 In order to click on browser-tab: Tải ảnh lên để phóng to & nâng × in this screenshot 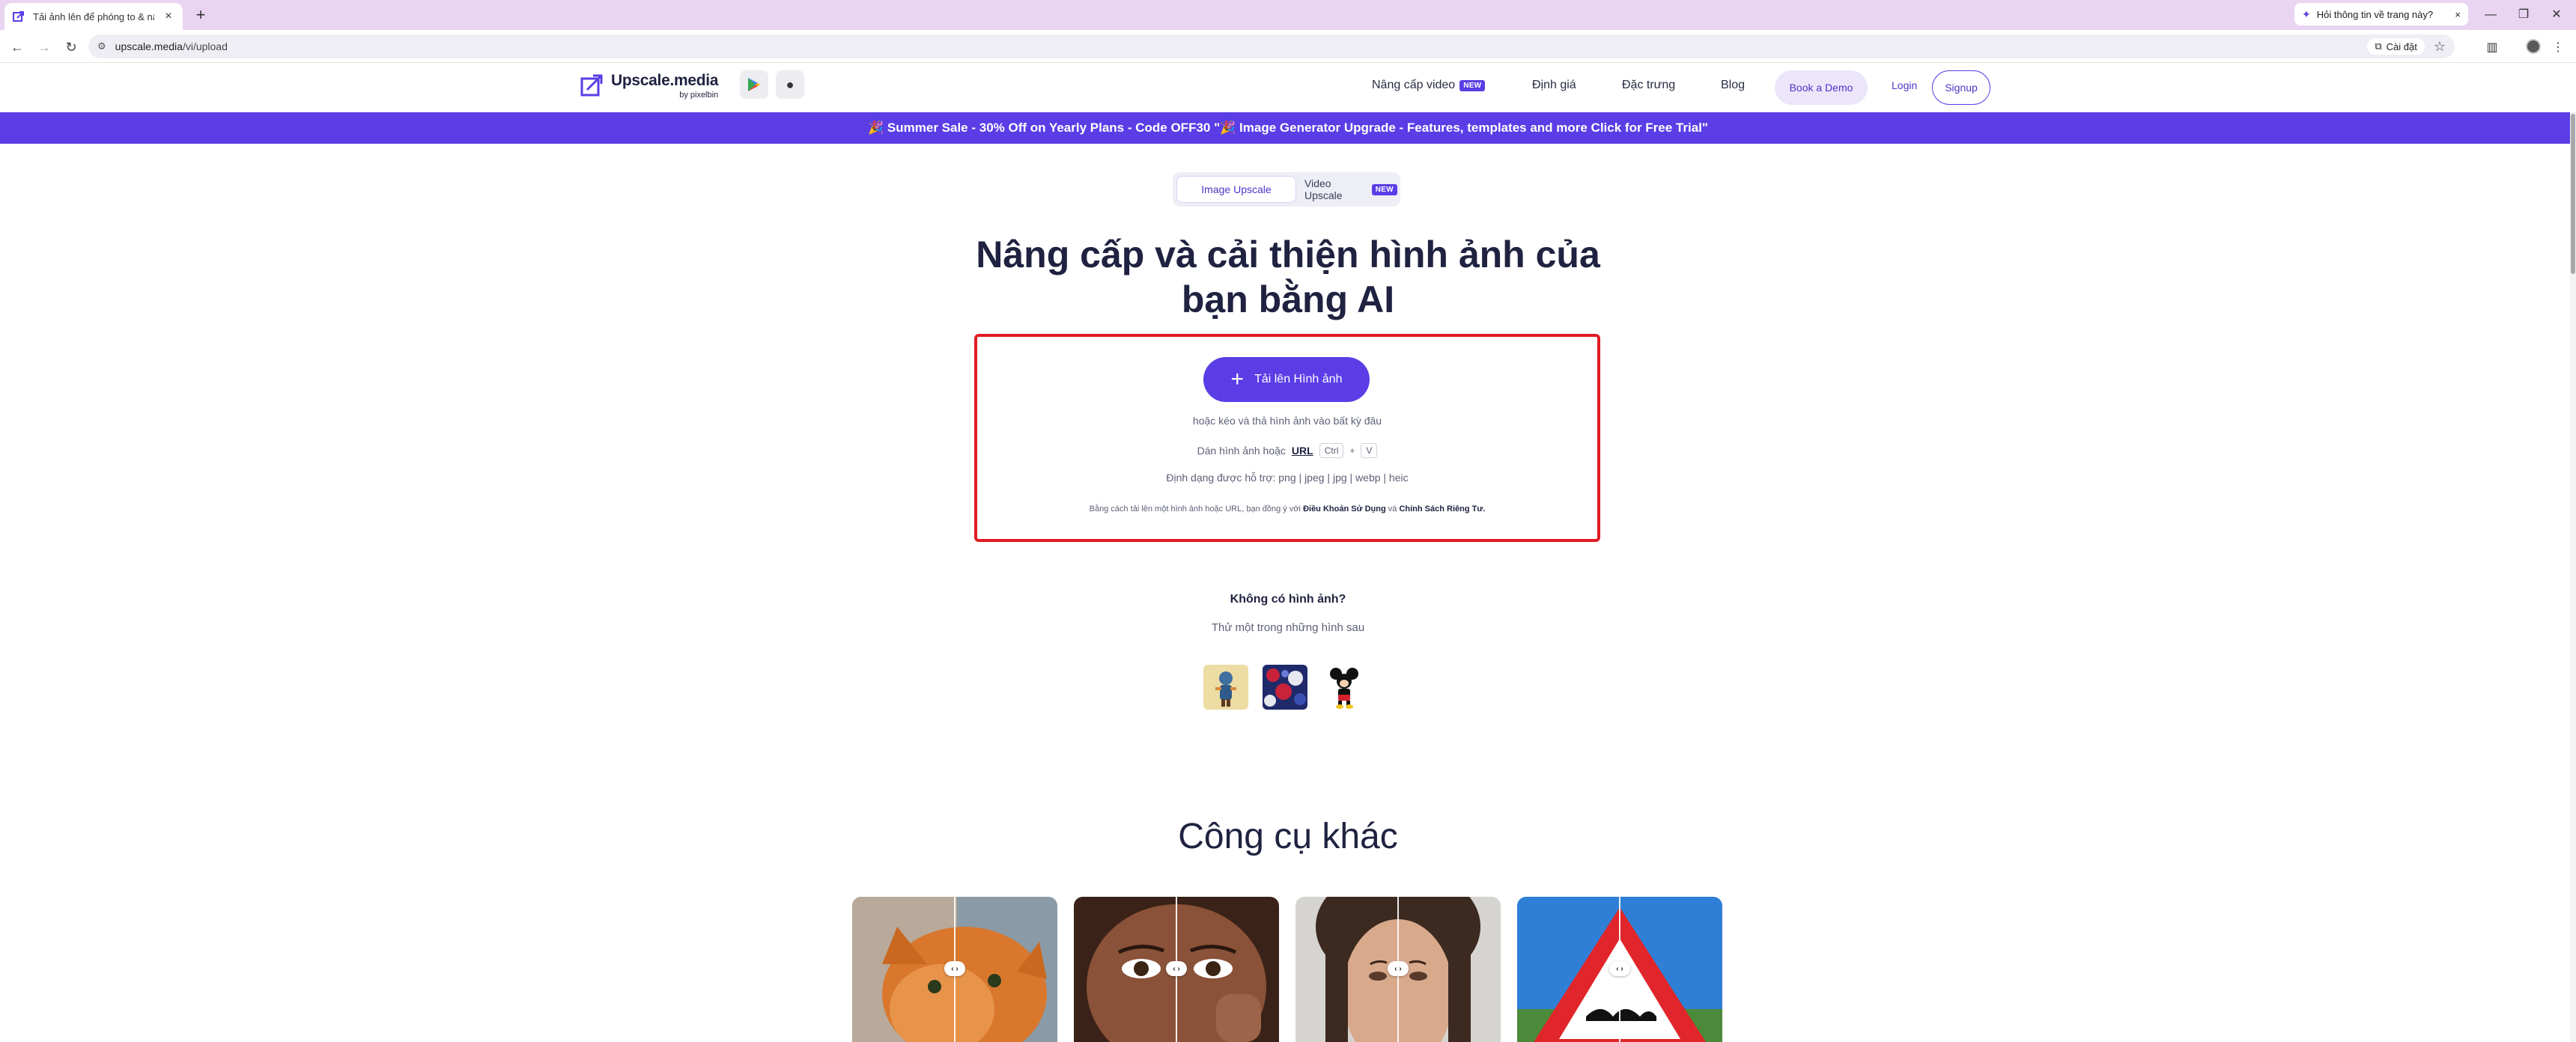, I will do `click(93, 17)`.